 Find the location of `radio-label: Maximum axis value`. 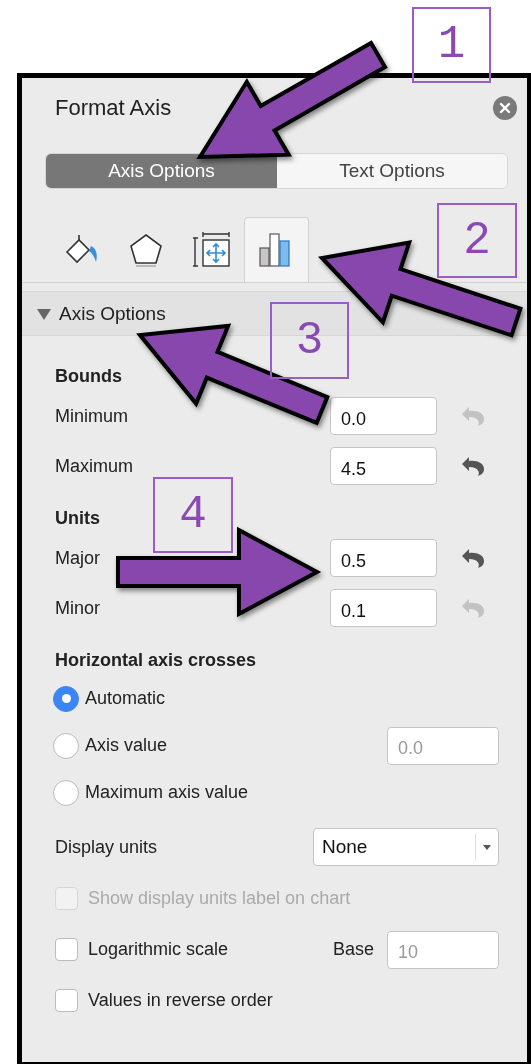

radio-label: Maximum axis value is located at coordinates (167, 792).